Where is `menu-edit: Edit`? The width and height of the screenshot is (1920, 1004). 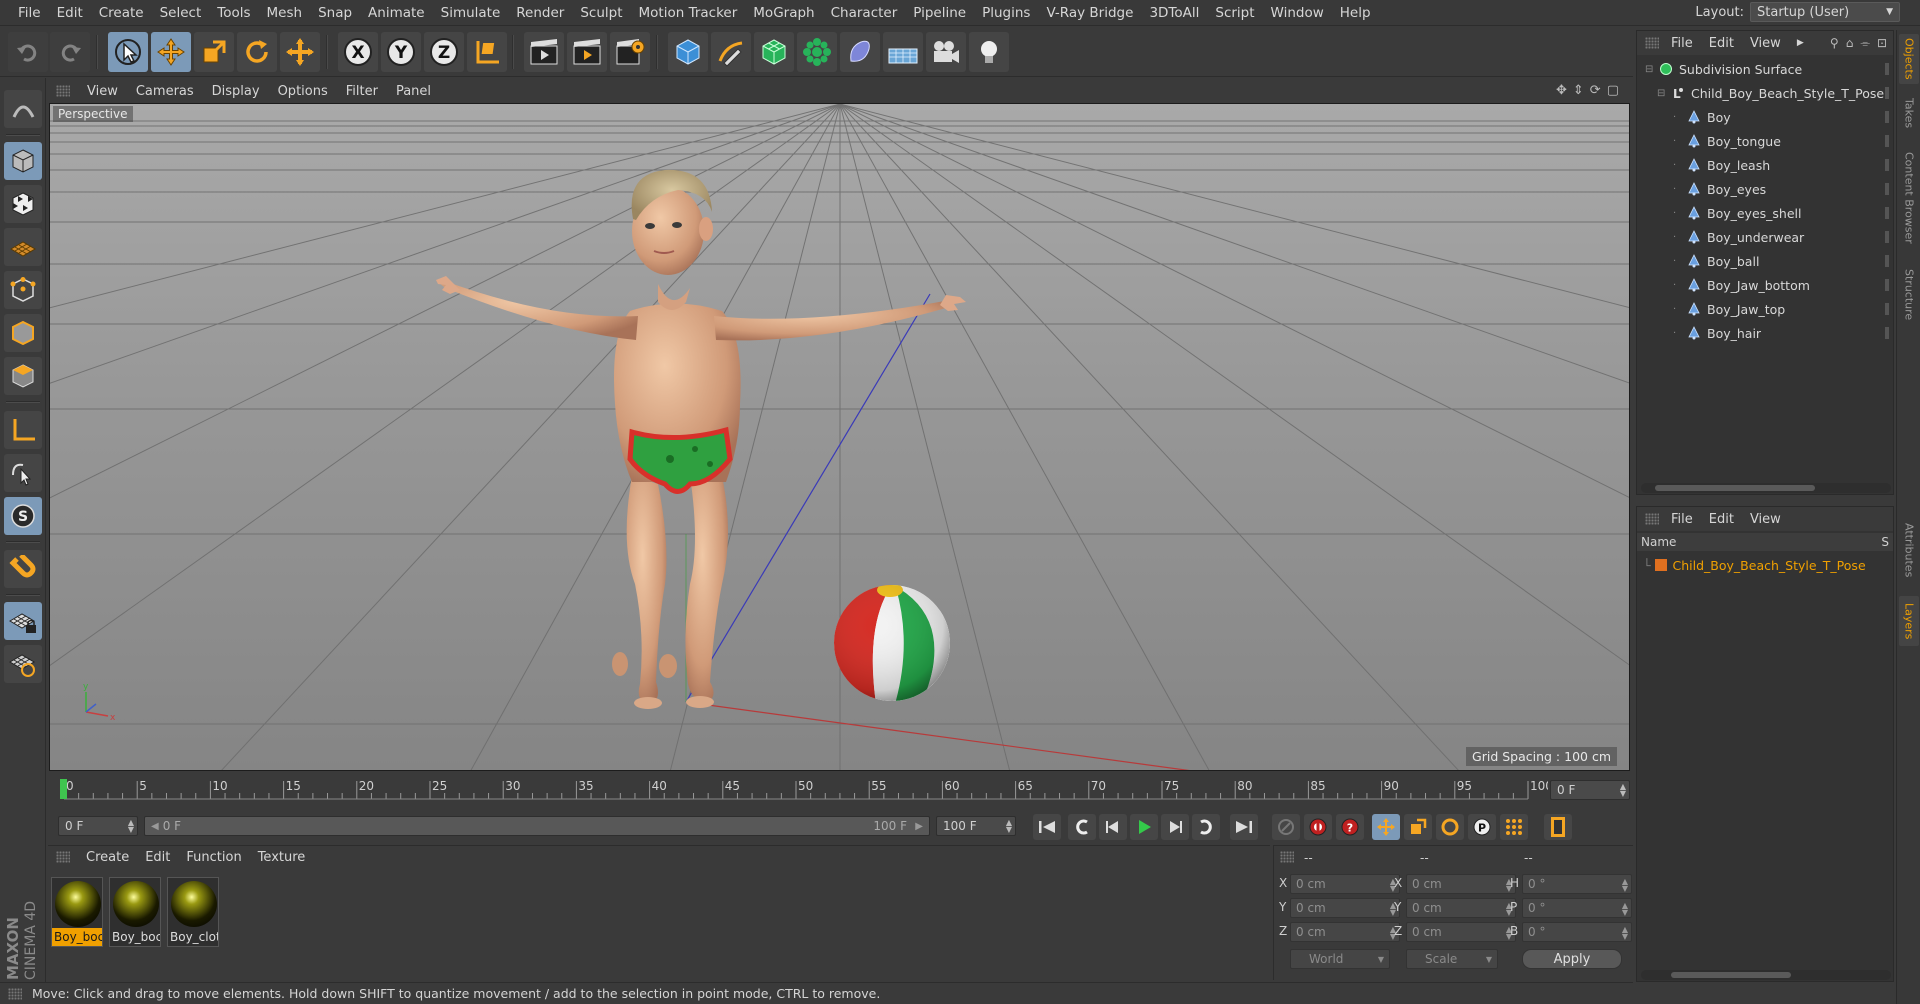 menu-edit: Edit is located at coordinates (70, 13).